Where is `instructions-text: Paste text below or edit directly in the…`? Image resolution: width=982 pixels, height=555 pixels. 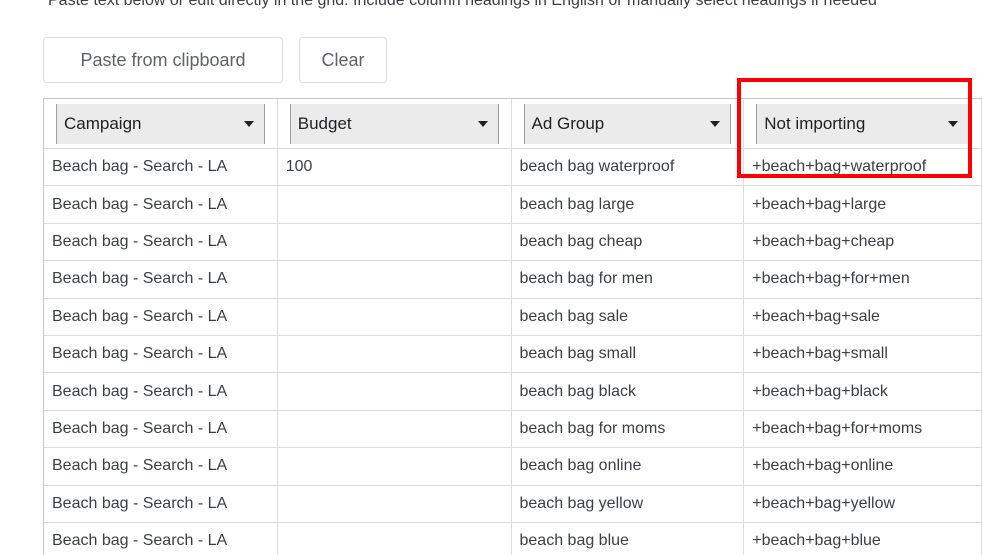 instructions-text: Paste text below or edit directly in the… is located at coordinates (462, 4).